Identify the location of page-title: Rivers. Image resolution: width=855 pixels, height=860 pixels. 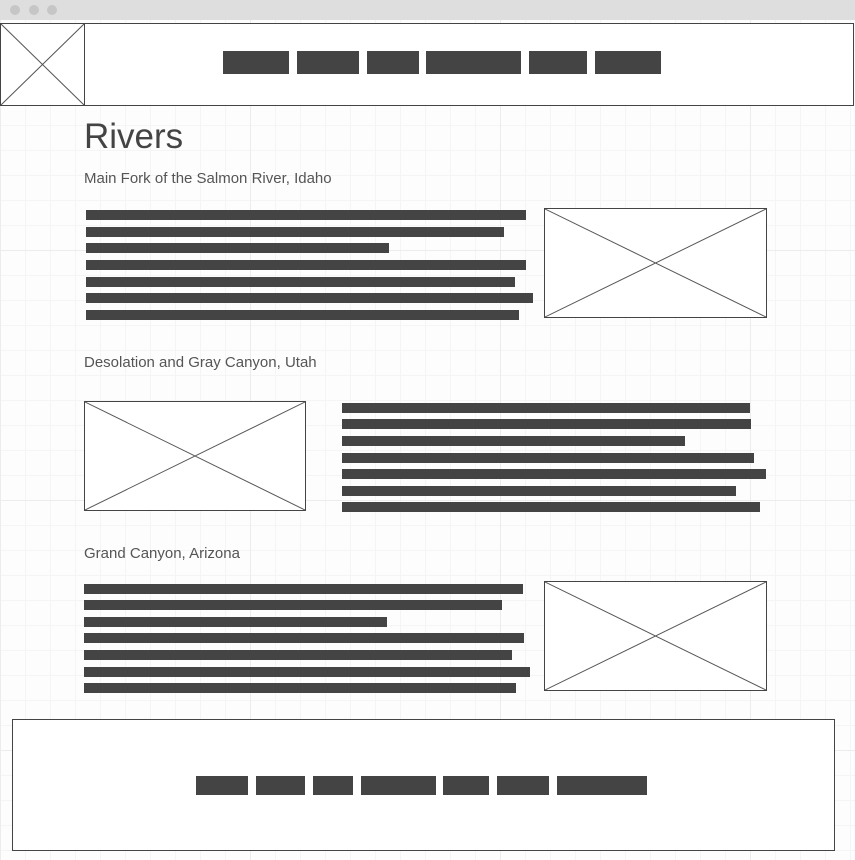
(134, 136).